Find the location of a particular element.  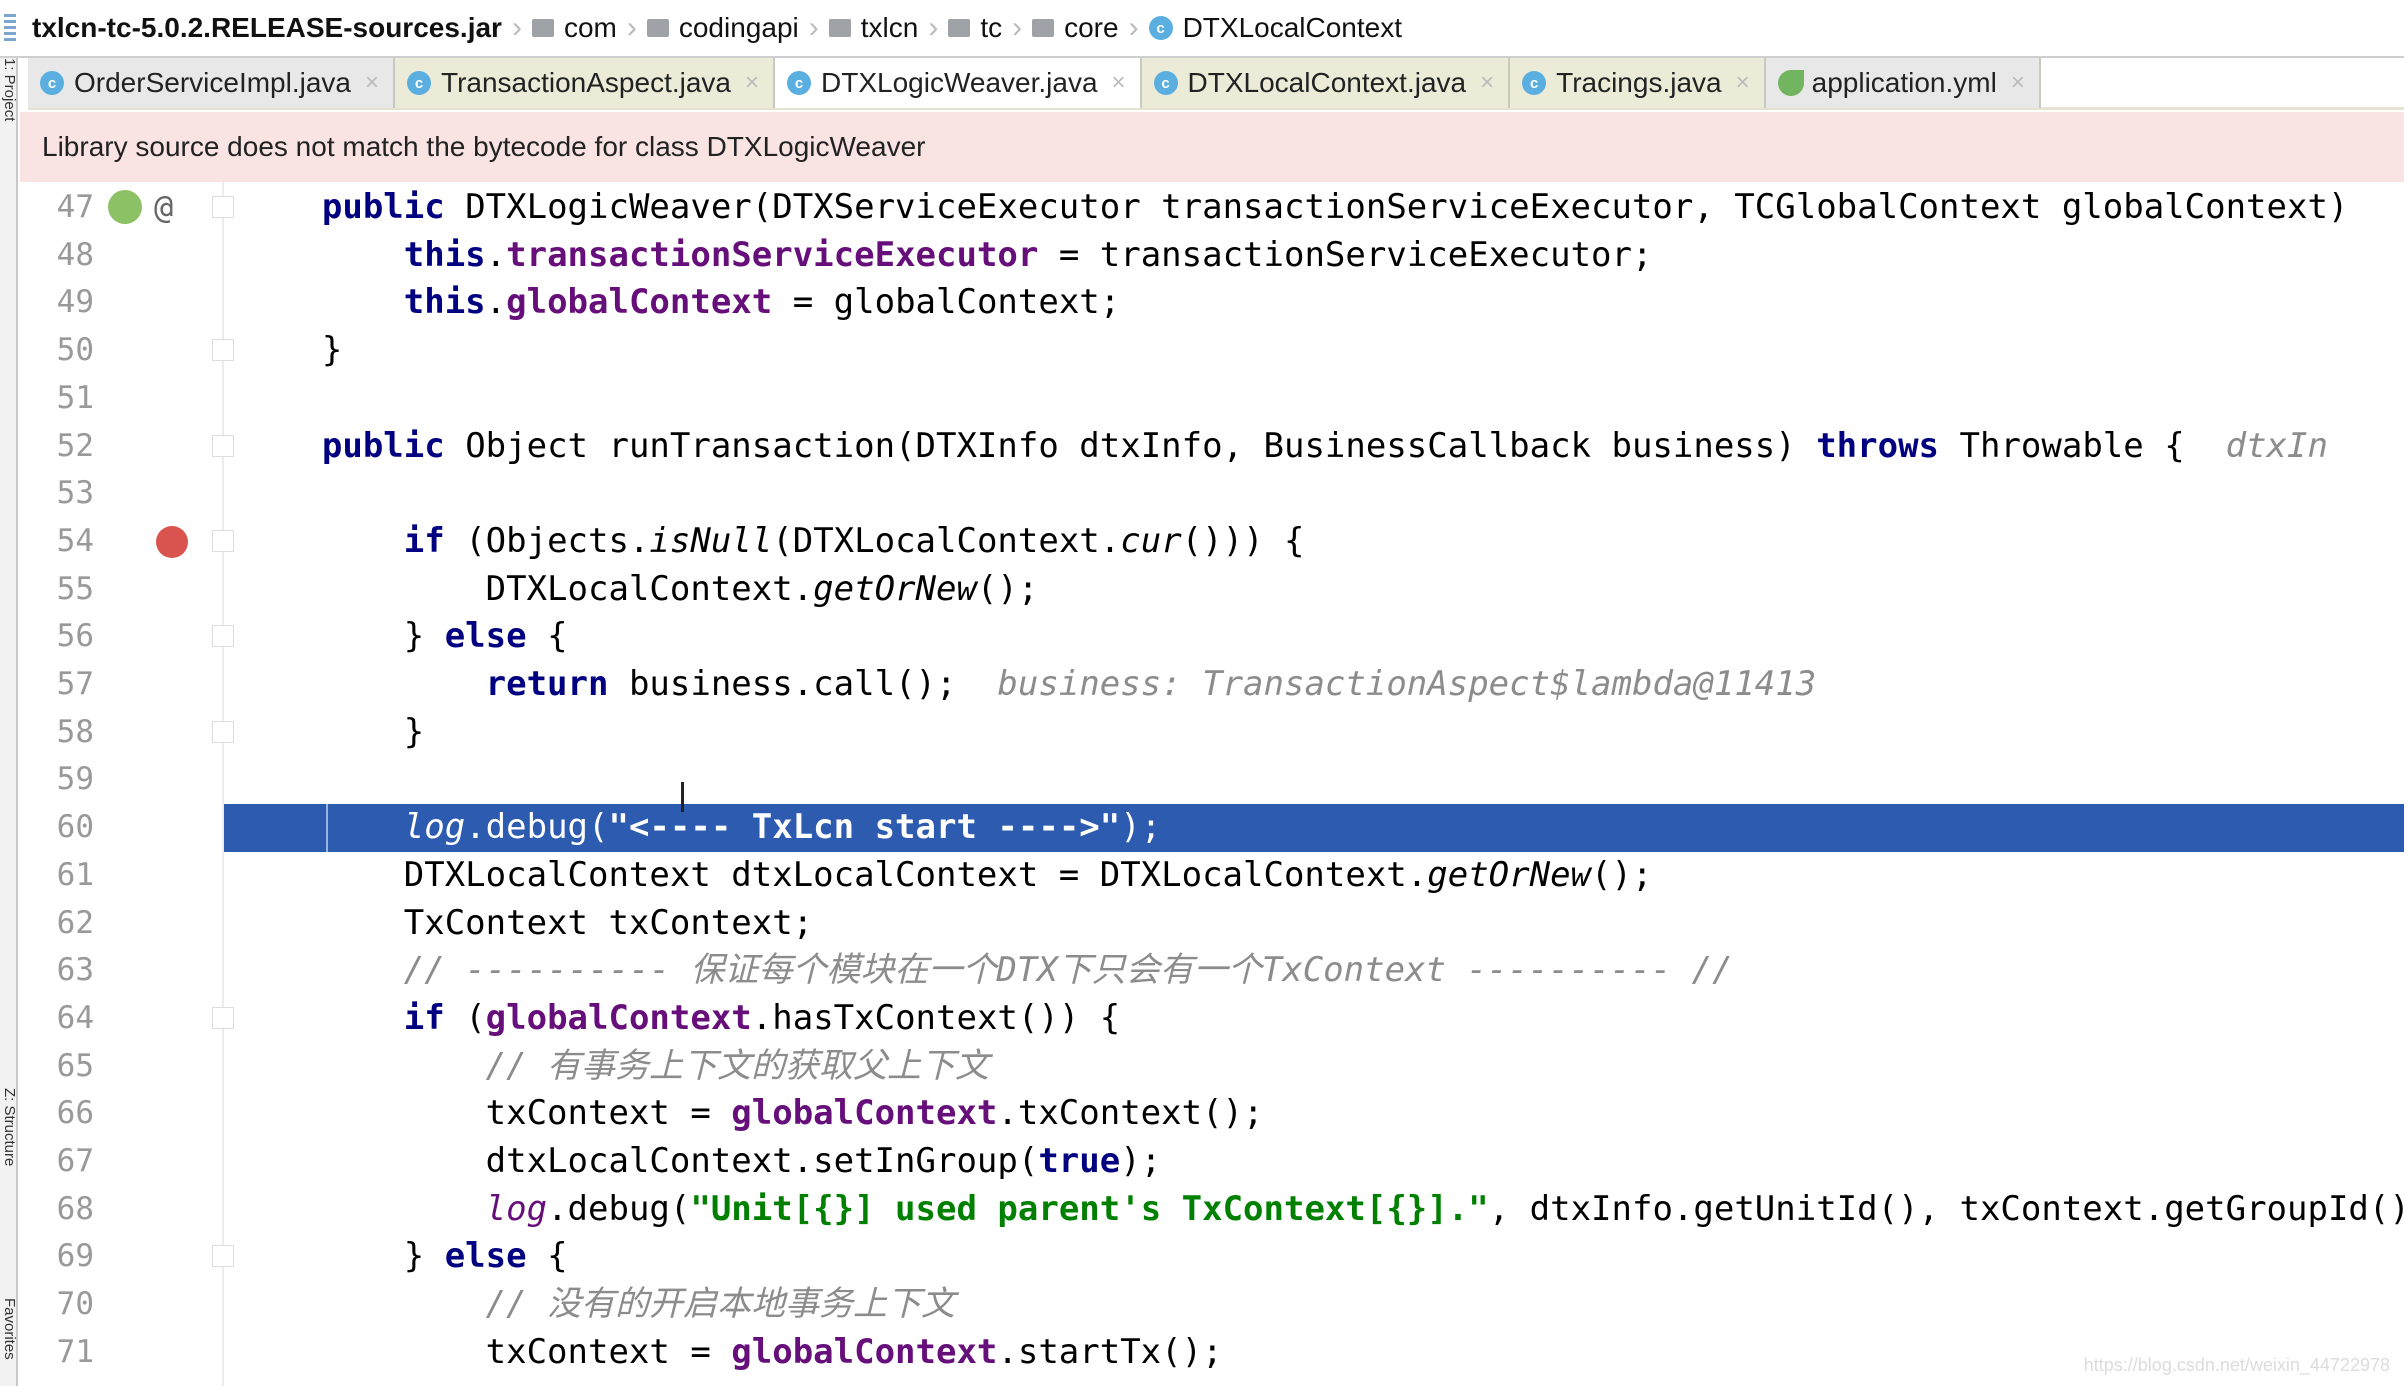

project-tool-tab: 1: Project is located at coordinates (9, 89).